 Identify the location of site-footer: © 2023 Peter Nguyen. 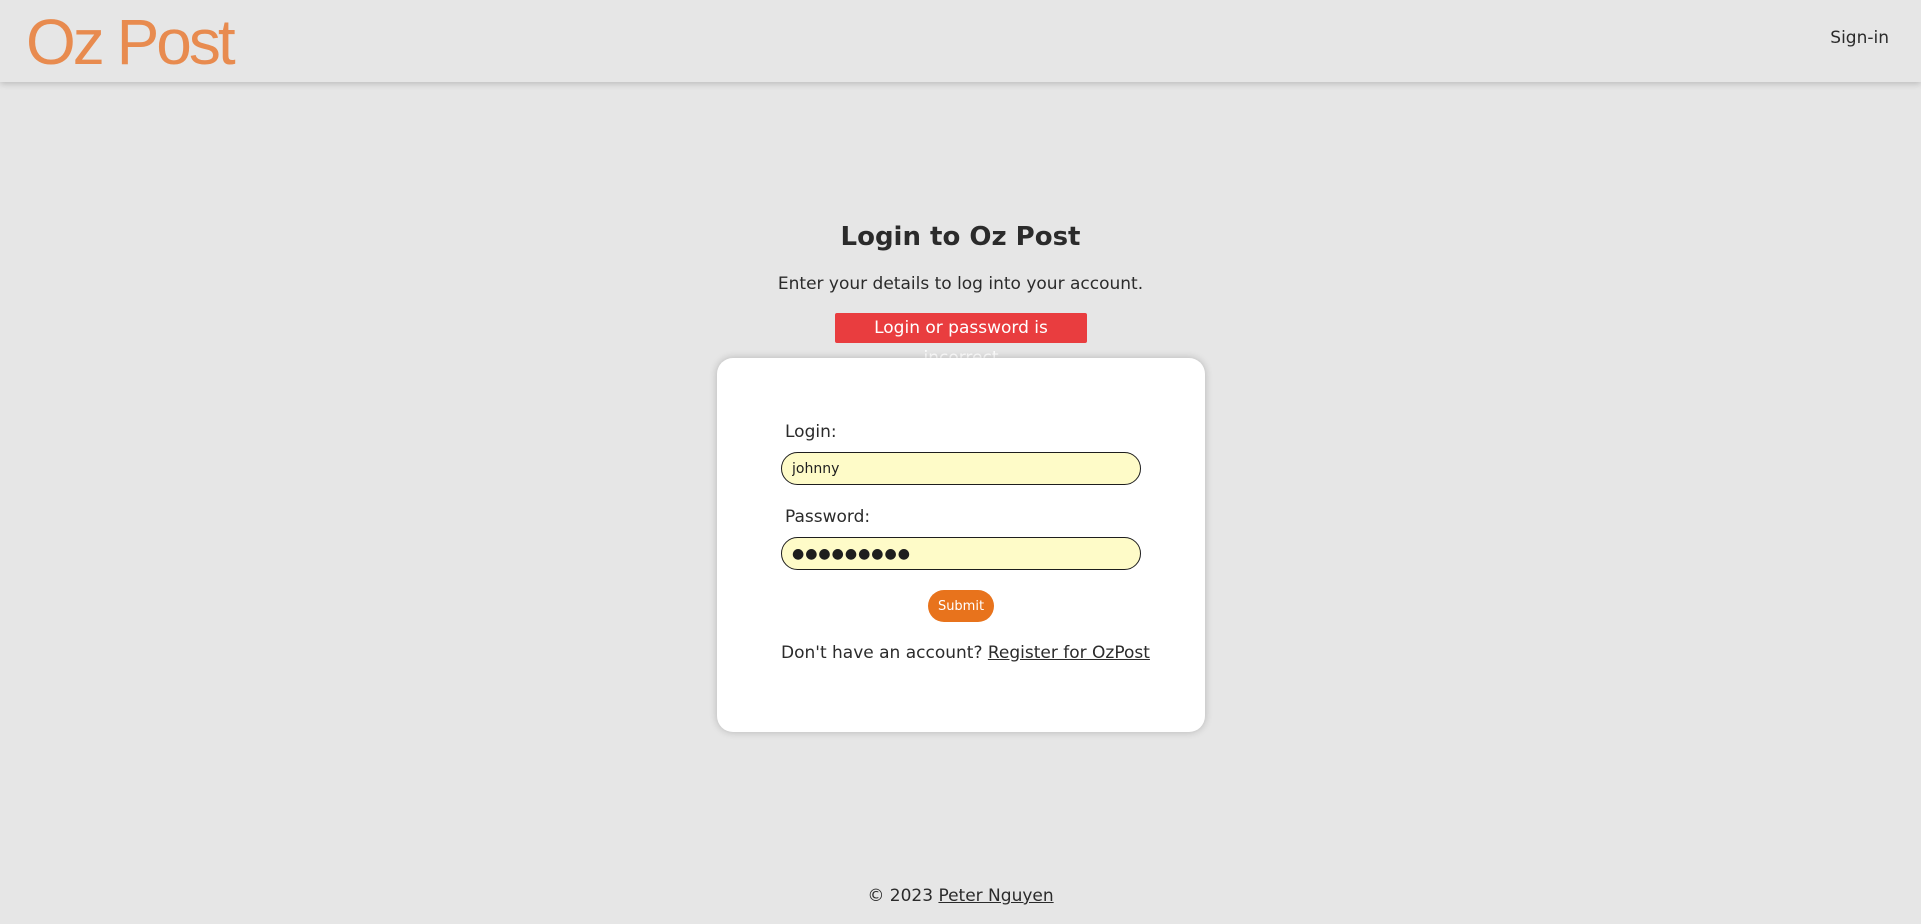
(960, 896).